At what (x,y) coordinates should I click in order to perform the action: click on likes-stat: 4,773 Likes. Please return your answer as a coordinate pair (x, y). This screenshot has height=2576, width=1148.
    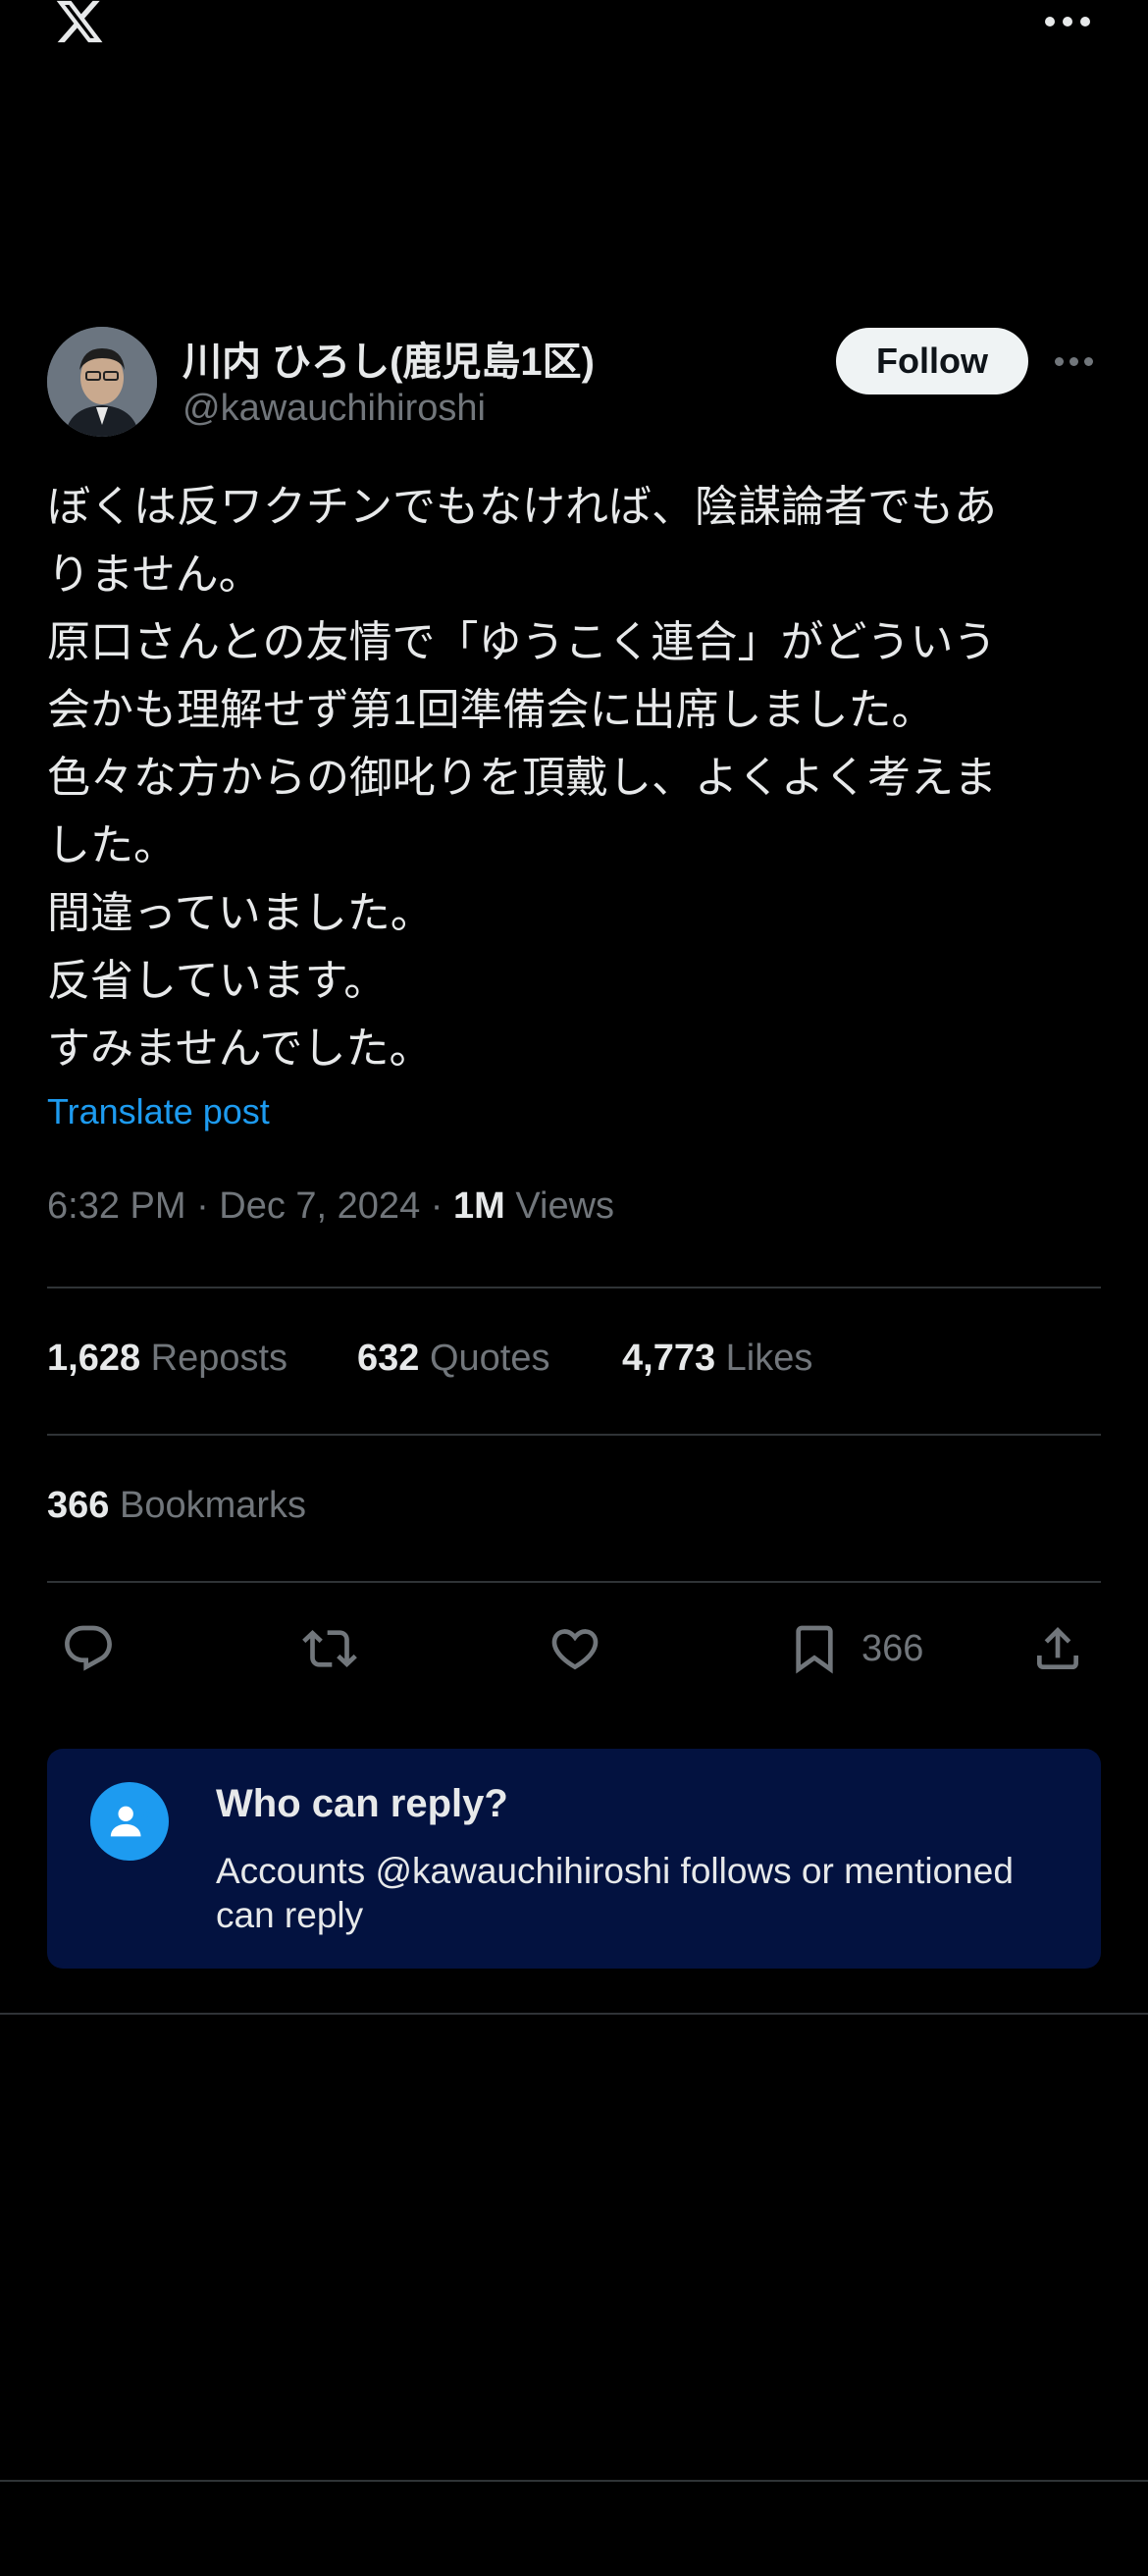
    Looking at the image, I should click on (717, 1359).